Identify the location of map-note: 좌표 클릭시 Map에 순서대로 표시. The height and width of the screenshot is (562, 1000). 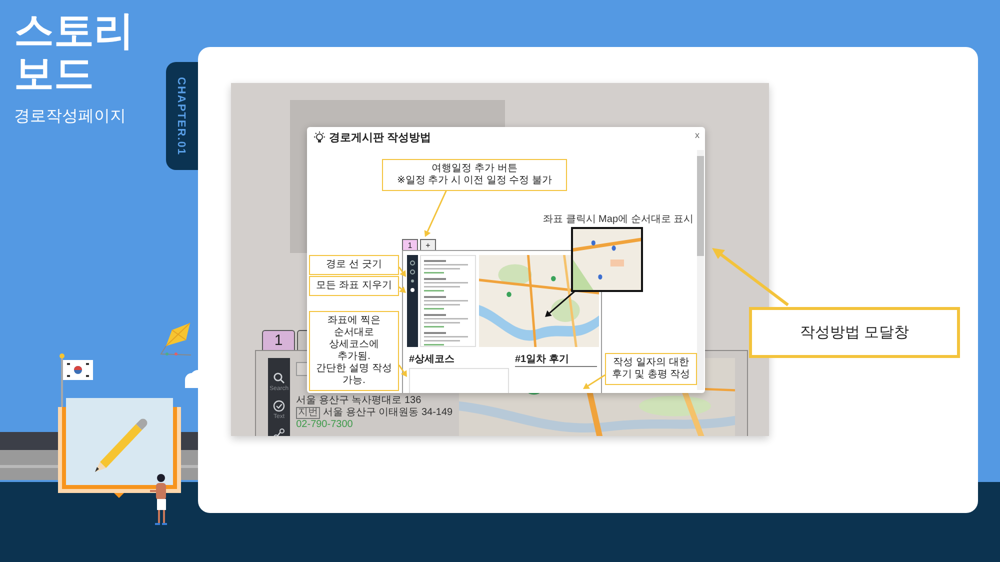
(618, 219).